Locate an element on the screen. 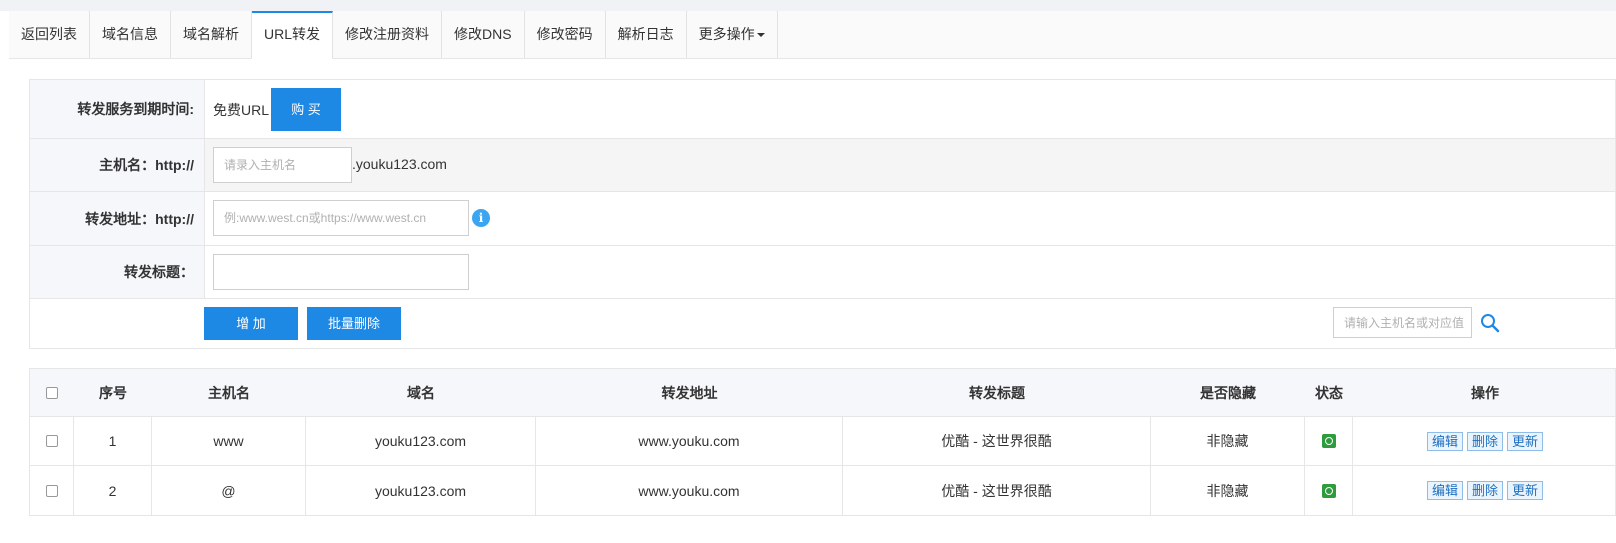 The height and width of the screenshot is (543, 1616). domain-suffix: .youku123.com is located at coordinates (399, 164).